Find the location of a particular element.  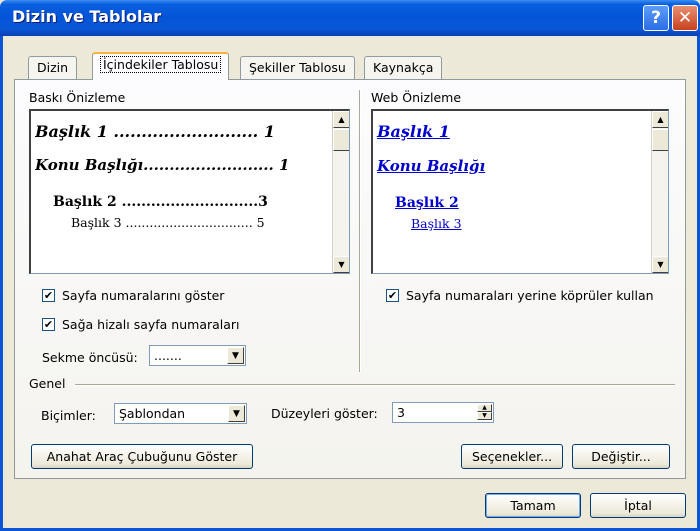

spin-down-button: ▼ is located at coordinates (484, 416).